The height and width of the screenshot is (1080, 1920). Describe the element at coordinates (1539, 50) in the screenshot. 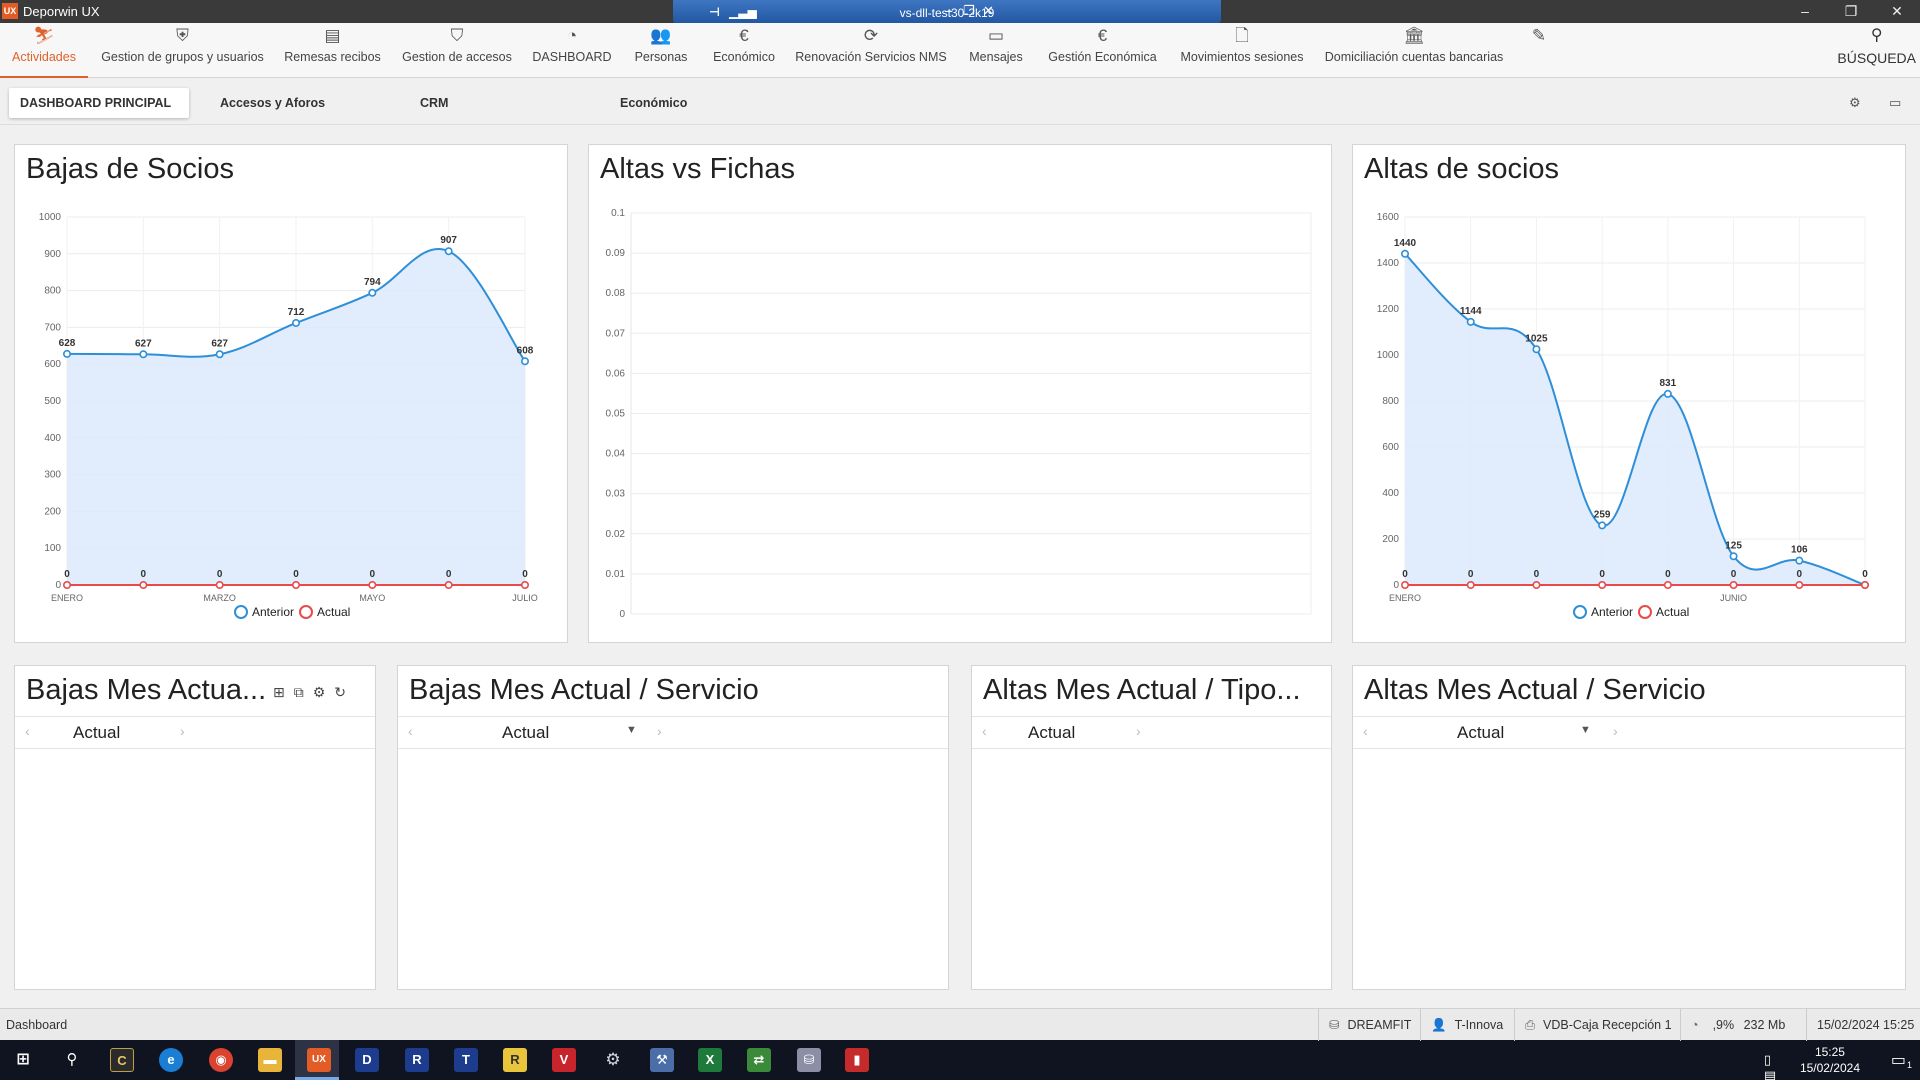

I see `edit-pencil-icon: ✎` at that location.